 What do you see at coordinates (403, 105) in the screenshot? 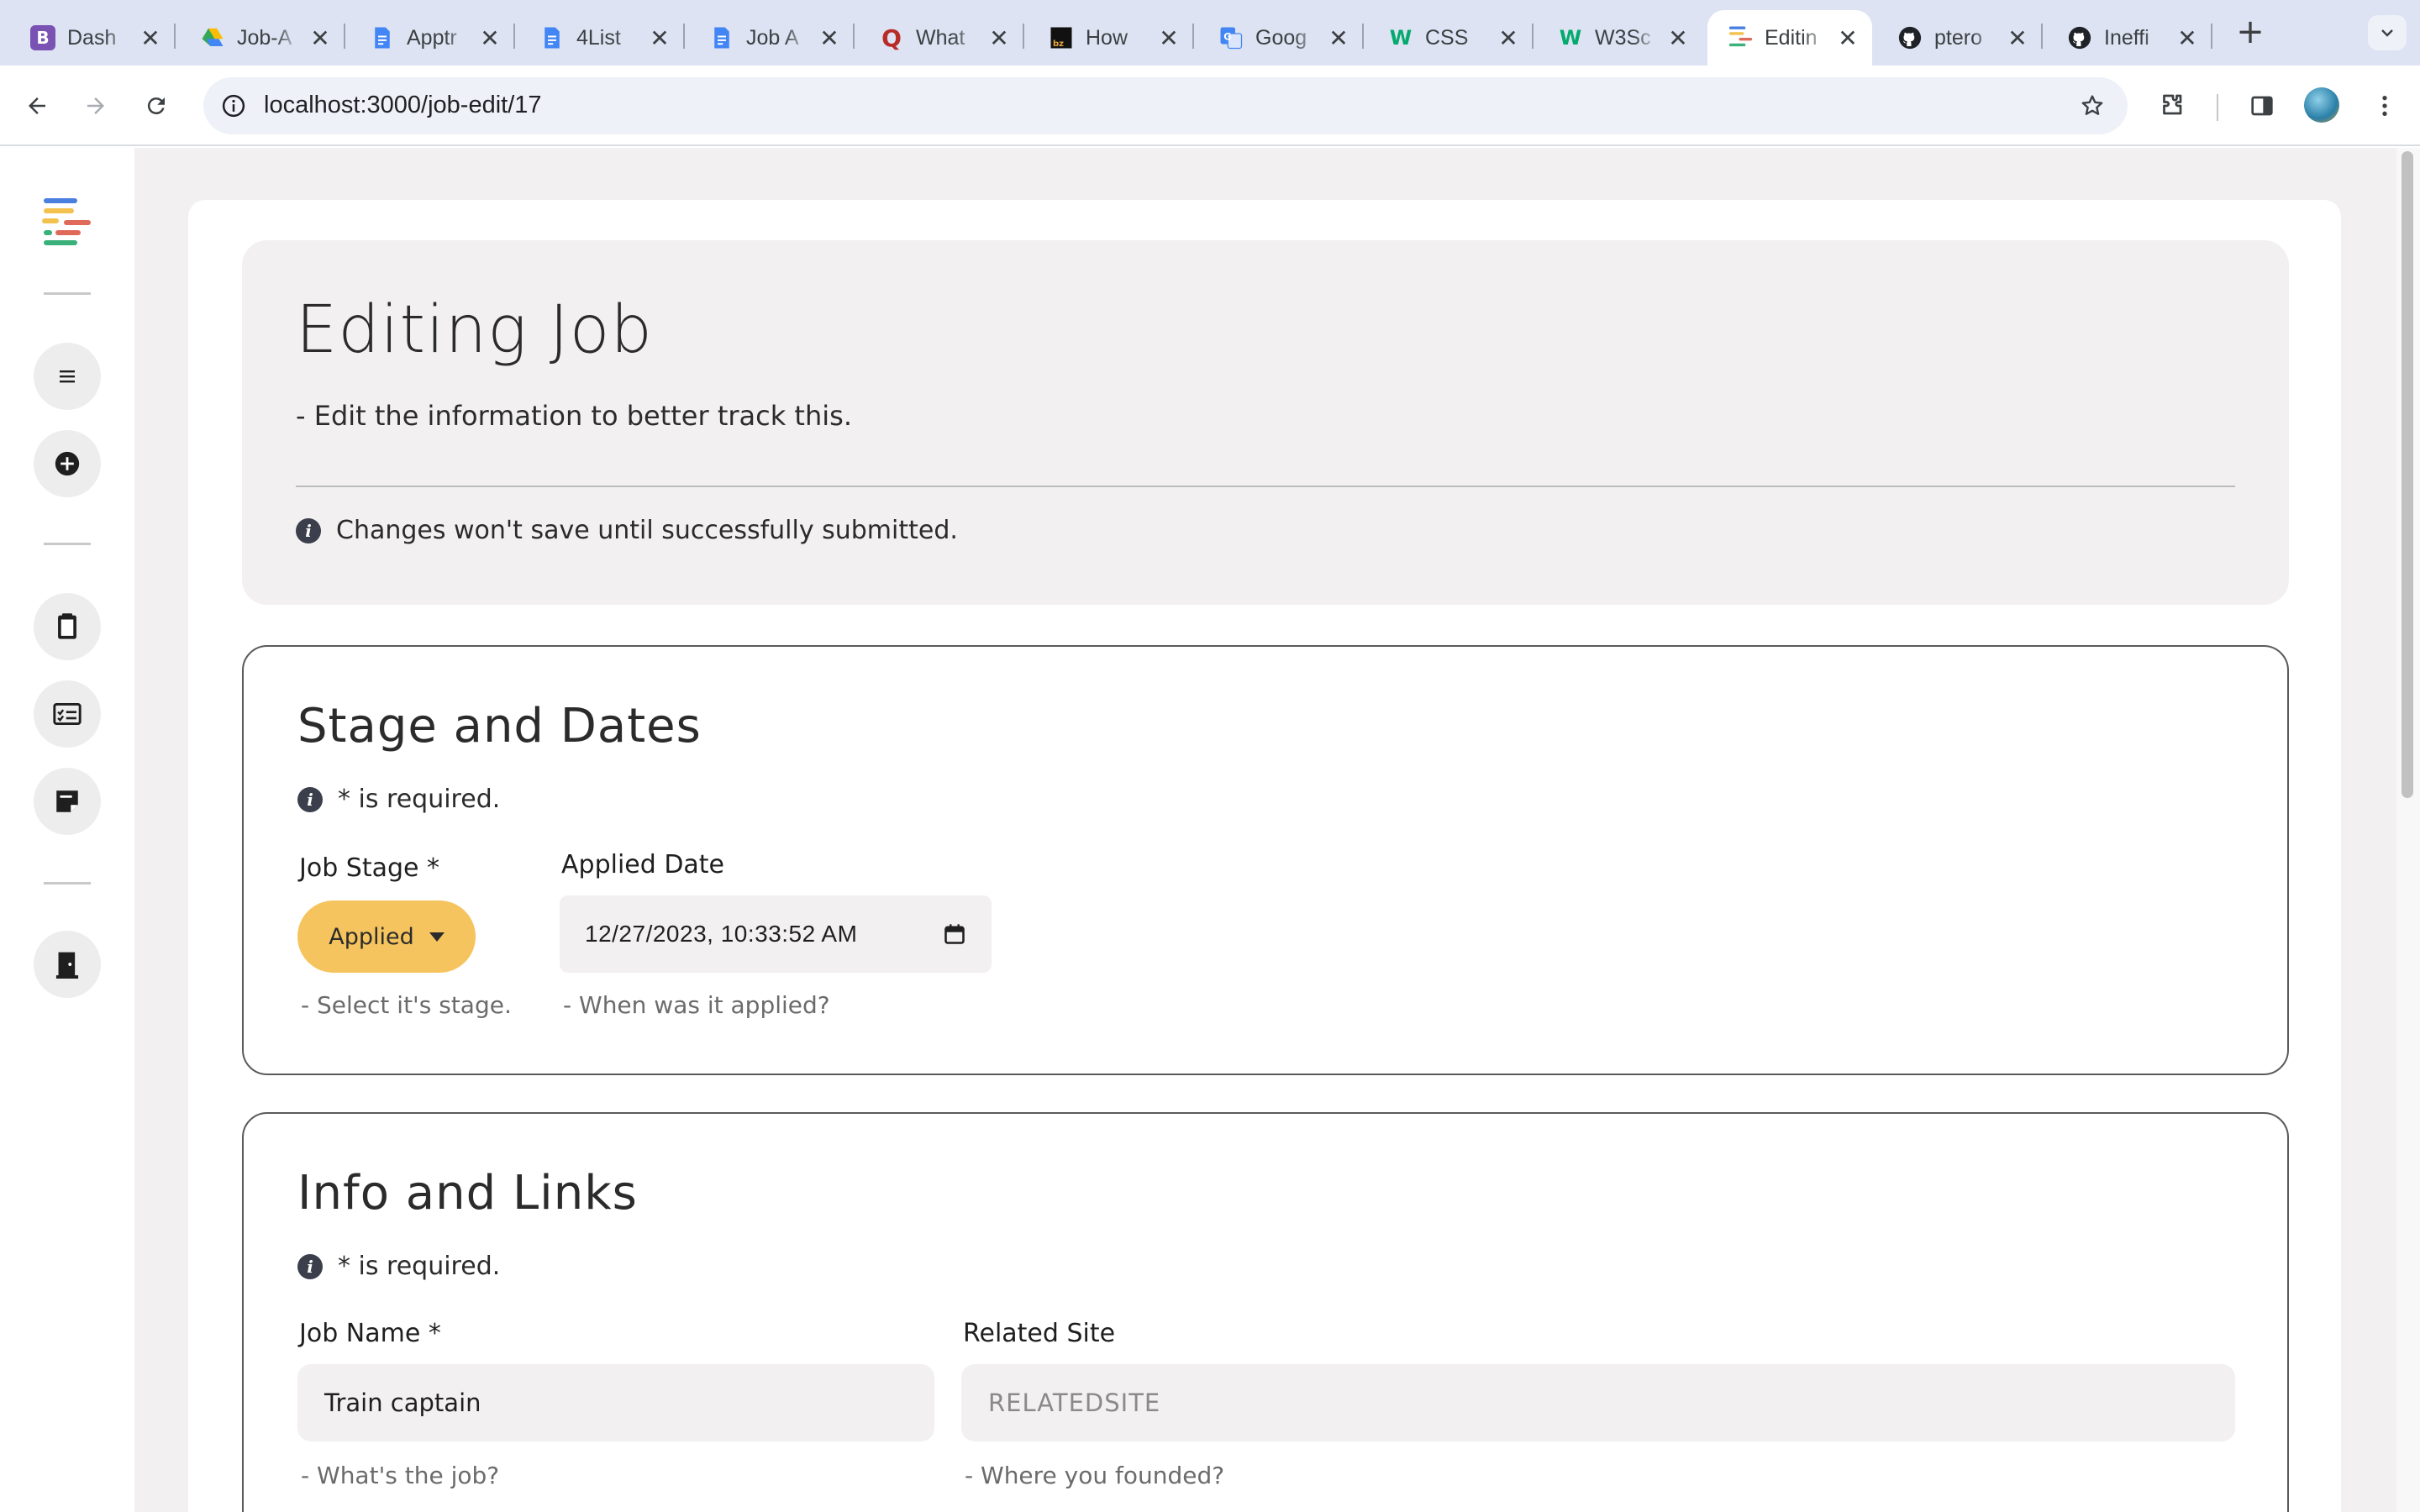
I see `url-text: localhost:3000/job-edit/17` at bounding box center [403, 105].